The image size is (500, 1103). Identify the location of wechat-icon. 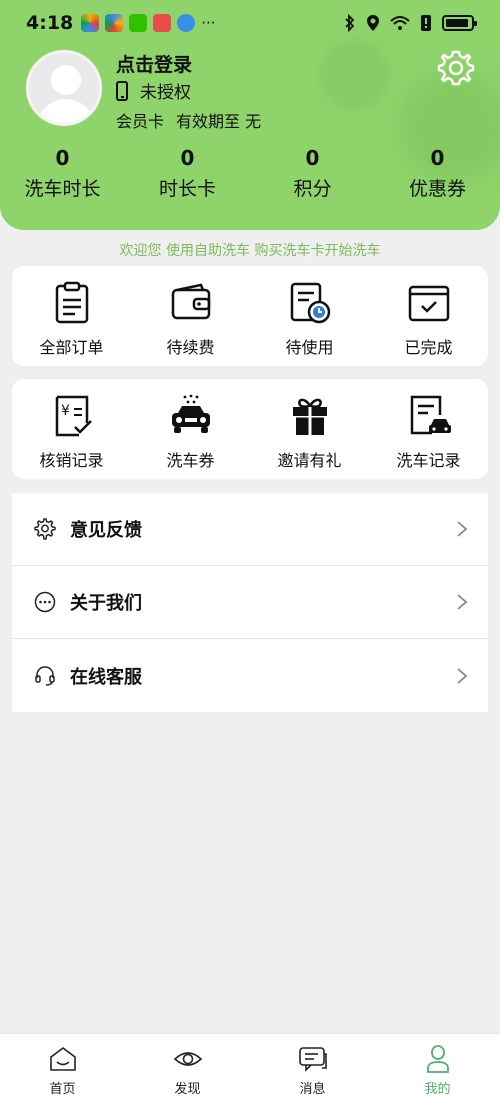
(138, 23).